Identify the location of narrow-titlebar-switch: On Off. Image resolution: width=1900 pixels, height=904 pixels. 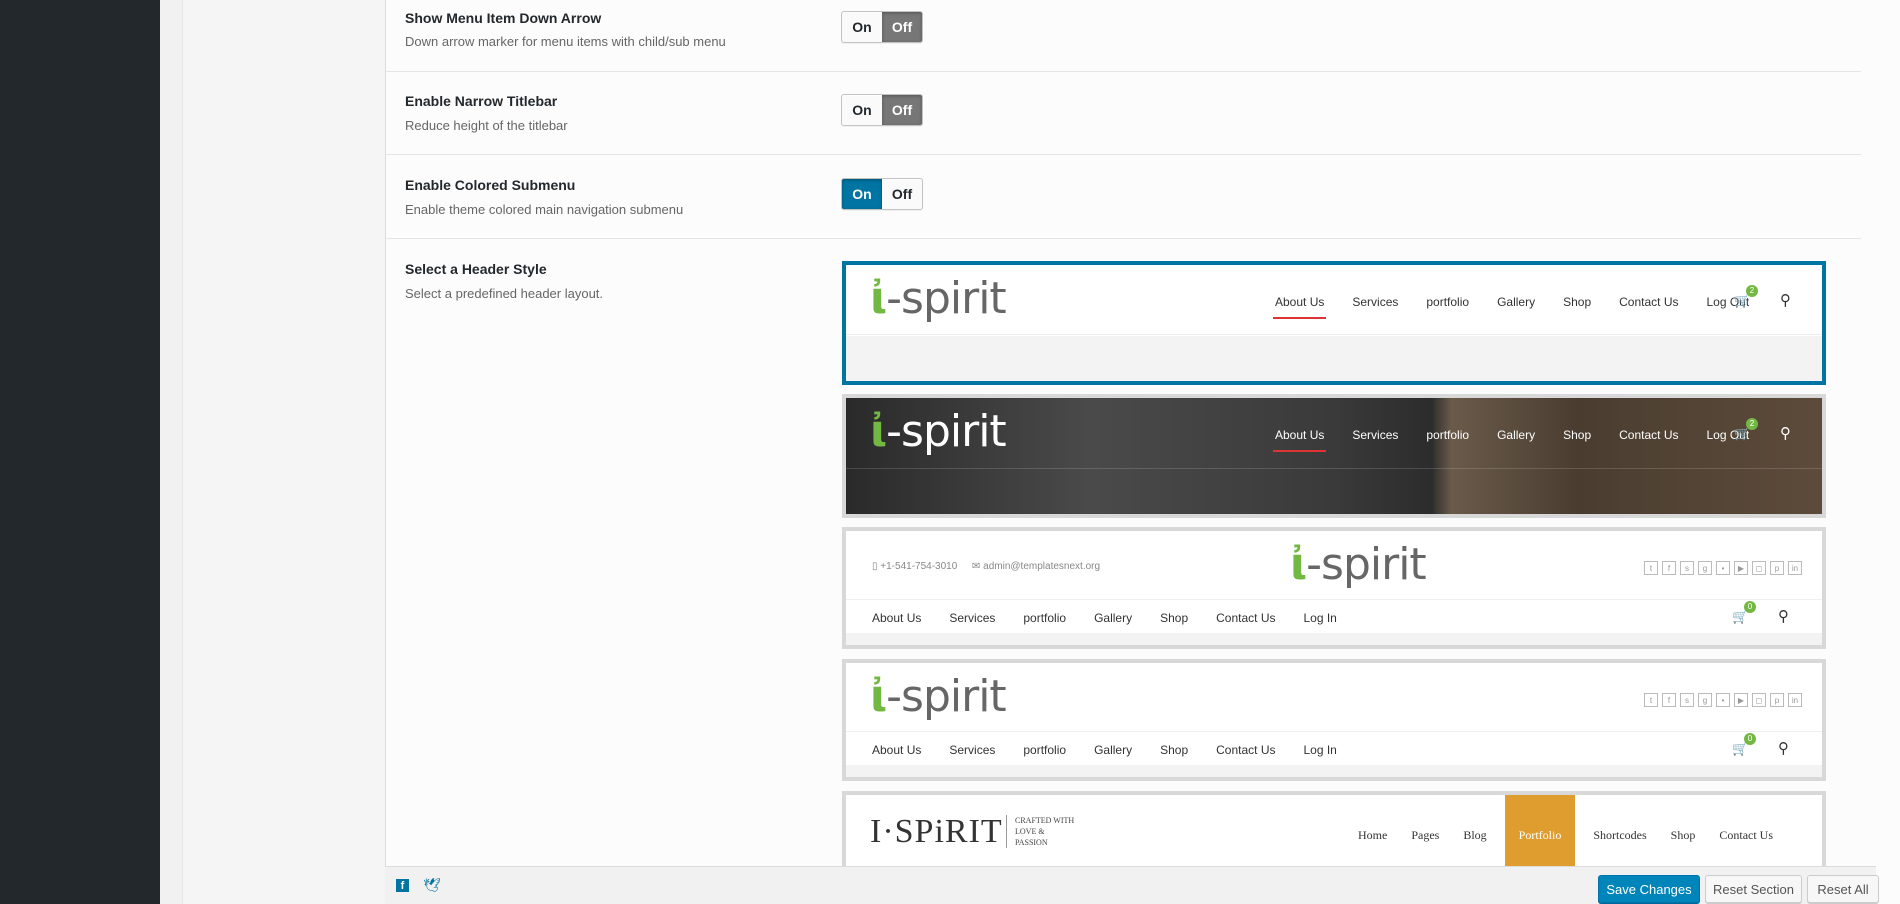
(882, 110).